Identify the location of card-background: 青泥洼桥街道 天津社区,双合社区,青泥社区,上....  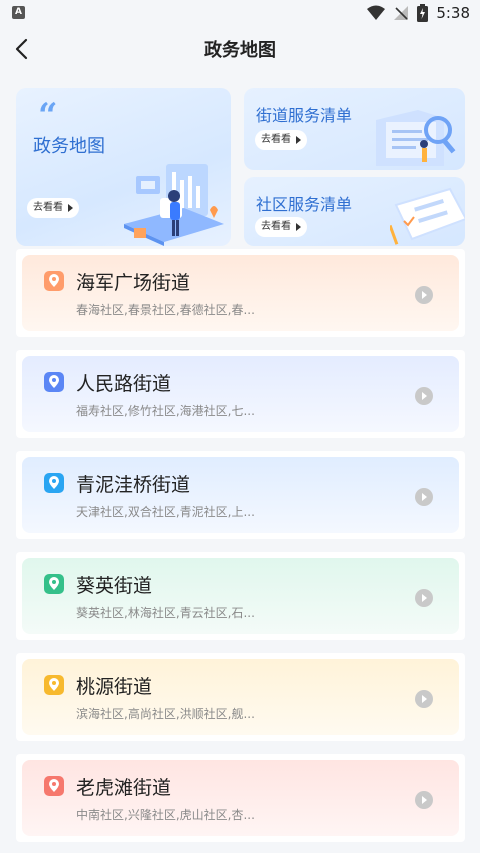
(240, 495).